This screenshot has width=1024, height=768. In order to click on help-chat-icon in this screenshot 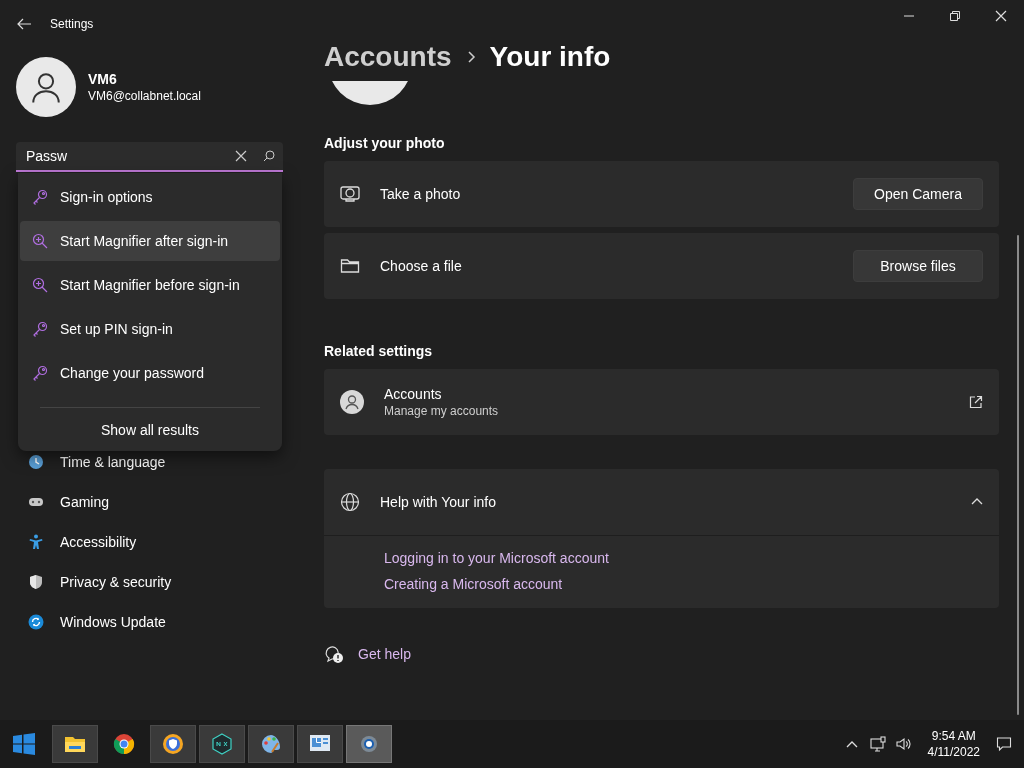, I will do `click(334, 654)`.